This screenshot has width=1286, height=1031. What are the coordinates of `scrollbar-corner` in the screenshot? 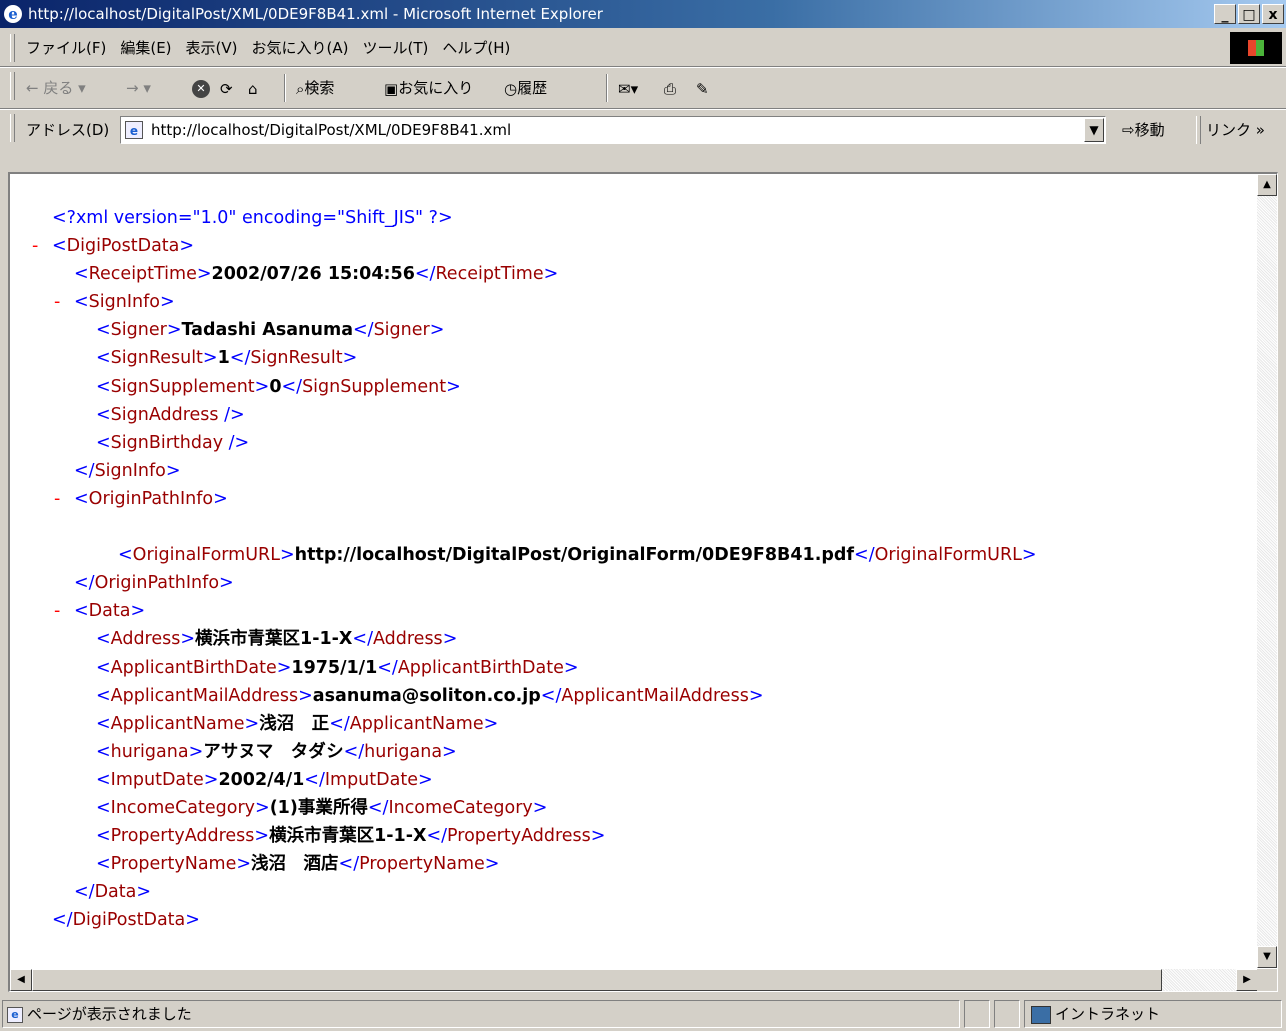 It's located at (1267, 980).